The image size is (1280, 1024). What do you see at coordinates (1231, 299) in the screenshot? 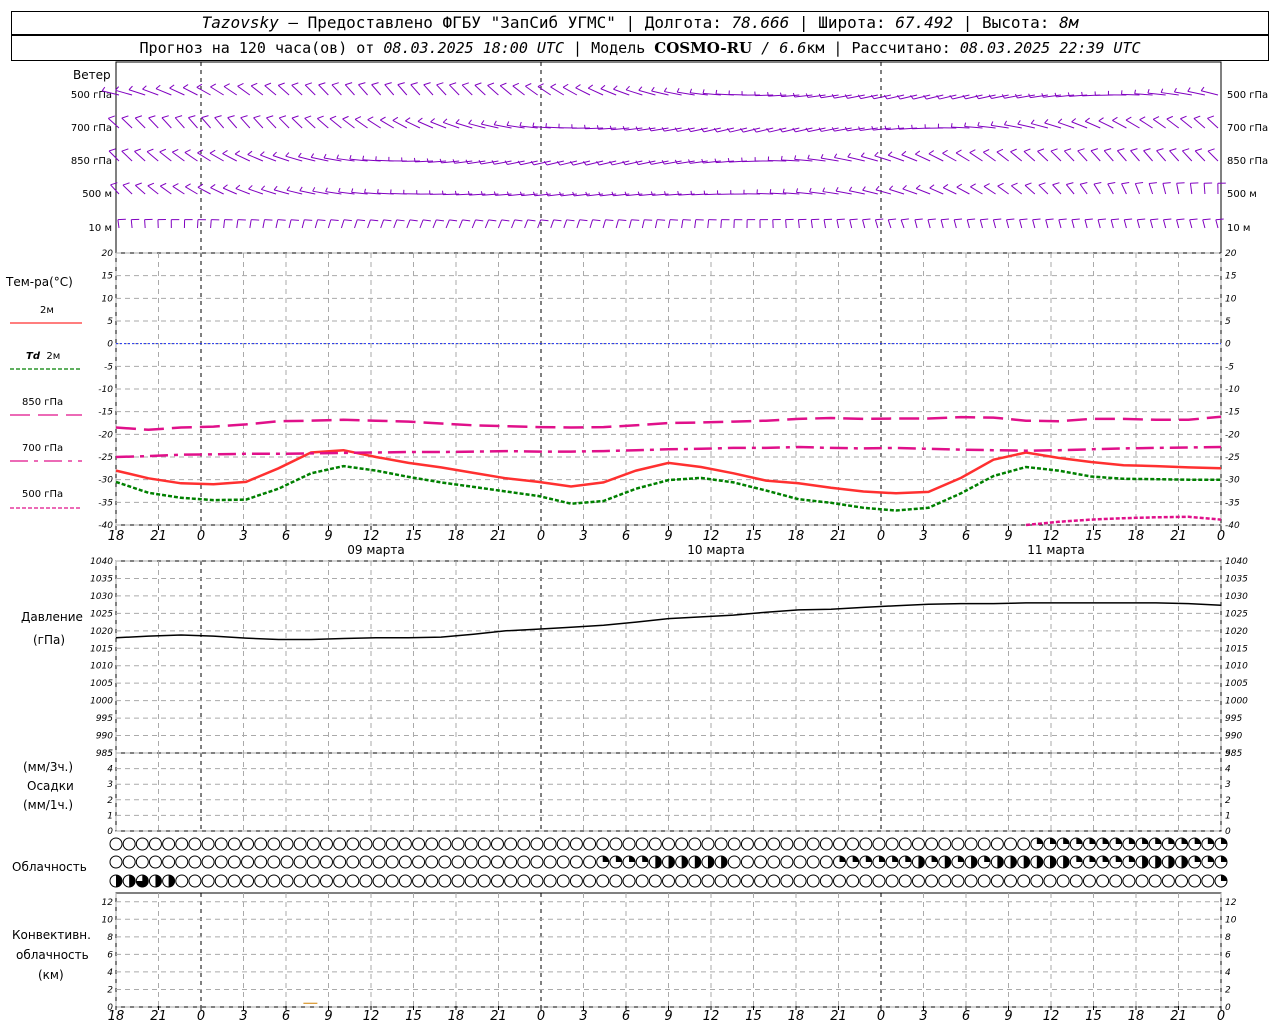
I see `temp-ytick-right: 10` at bounding box center [1231, 299].